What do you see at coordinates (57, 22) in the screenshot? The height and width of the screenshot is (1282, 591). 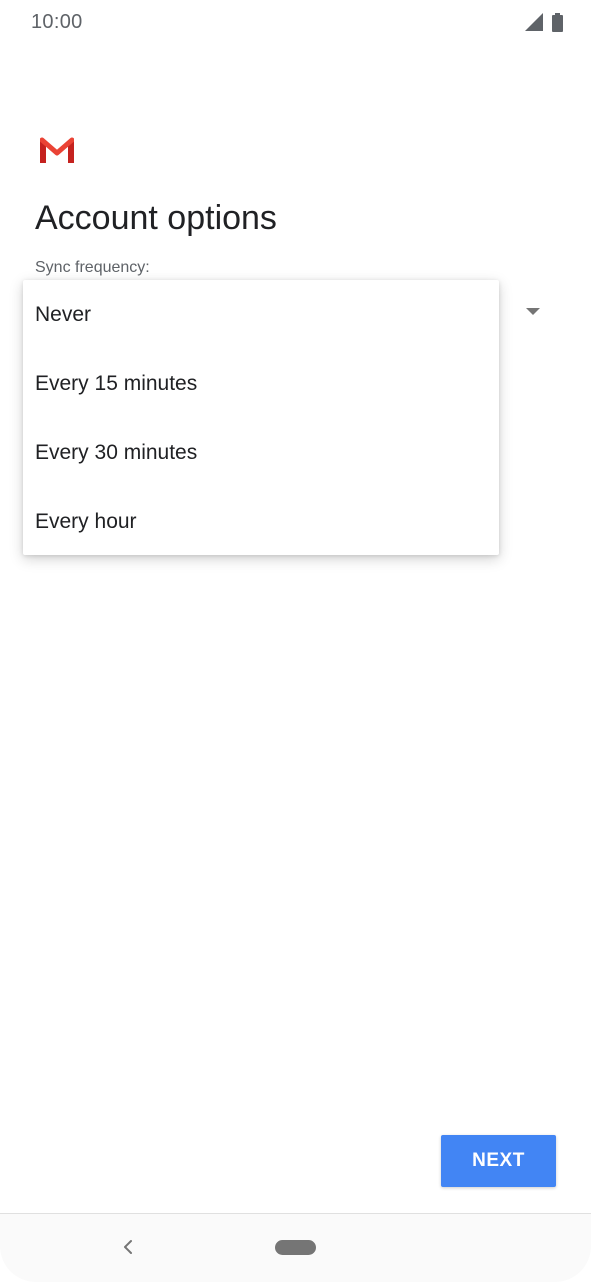 I see `status-time: 10:00` at bounding box center [57, 22].